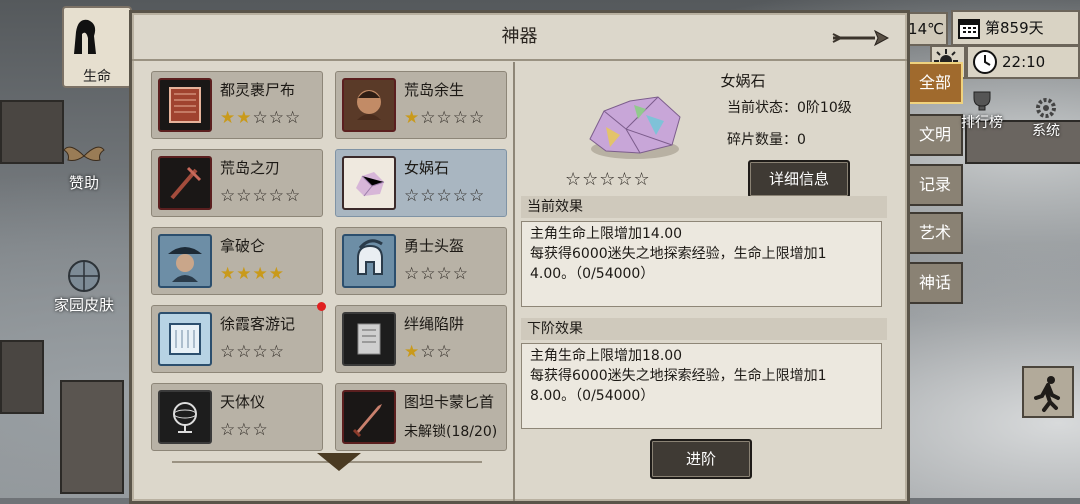 This screenshot has height=504, width=1080. I want to click on travel-notes-icon, so click(185, 339).